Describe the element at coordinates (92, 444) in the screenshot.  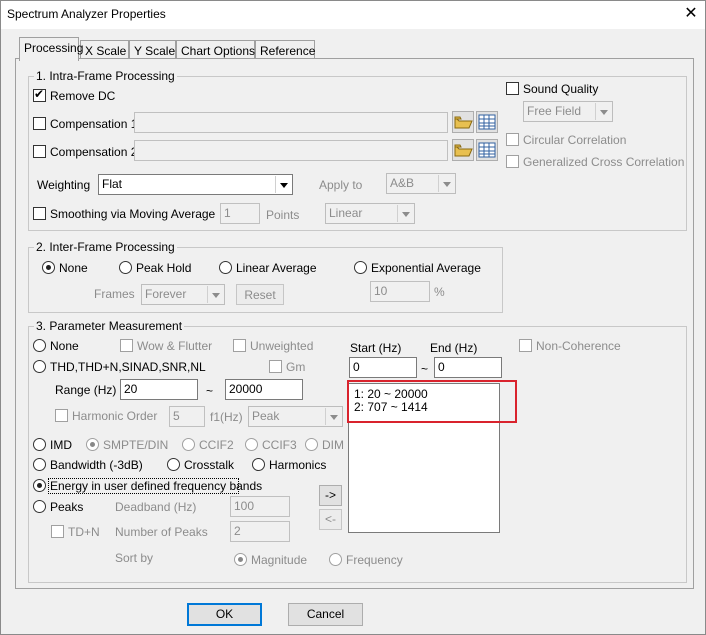
I see `smpte-radio` at that location.